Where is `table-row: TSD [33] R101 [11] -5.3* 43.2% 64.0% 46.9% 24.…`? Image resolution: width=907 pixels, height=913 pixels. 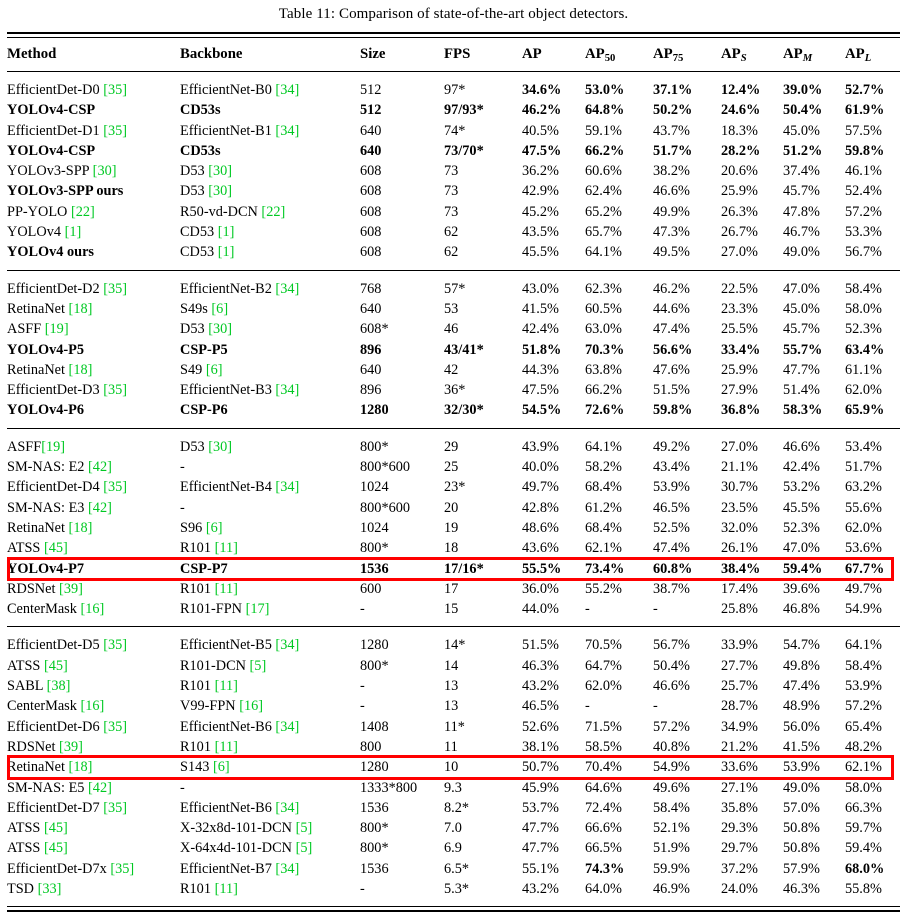 table-row: TSD [33] R101 [11] -5.3* 43.2% 64.0% 46.9% 24.… is located at coordinates (453, 889).